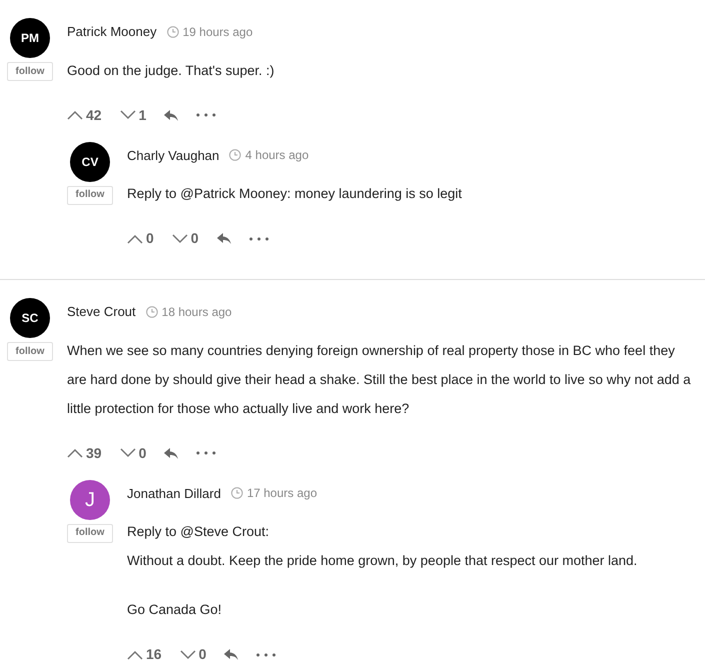 The image size is (705, 672). What do you see at coordinates (175, 610) in the screenshot?
I see `comment-text: Go Canada Go!` at bounding box center [175, 610].